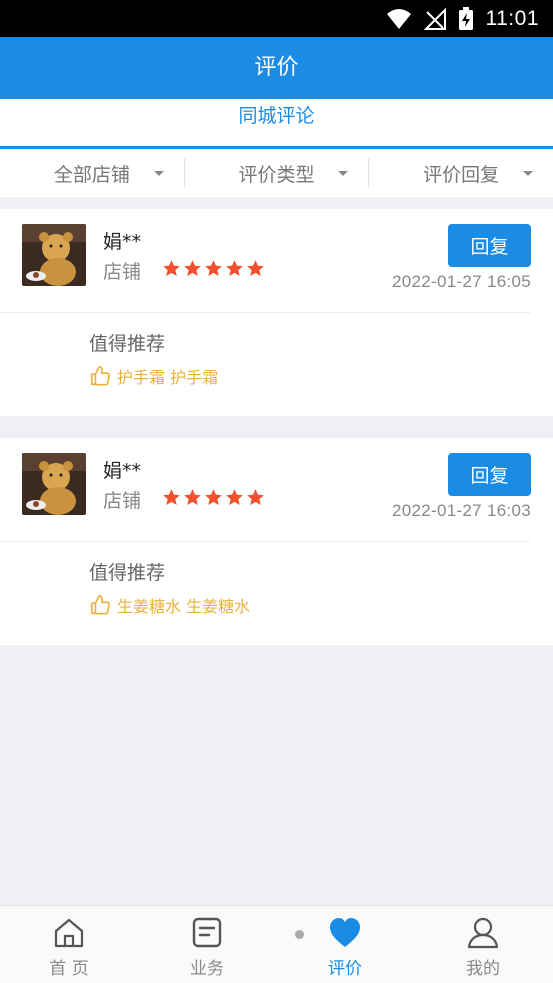 The height and width of the screenshot is (983, 553). What do you see at coordinates (207, 932) in the screenshot?
I see `business-icon` at bounding box center [207, 932].